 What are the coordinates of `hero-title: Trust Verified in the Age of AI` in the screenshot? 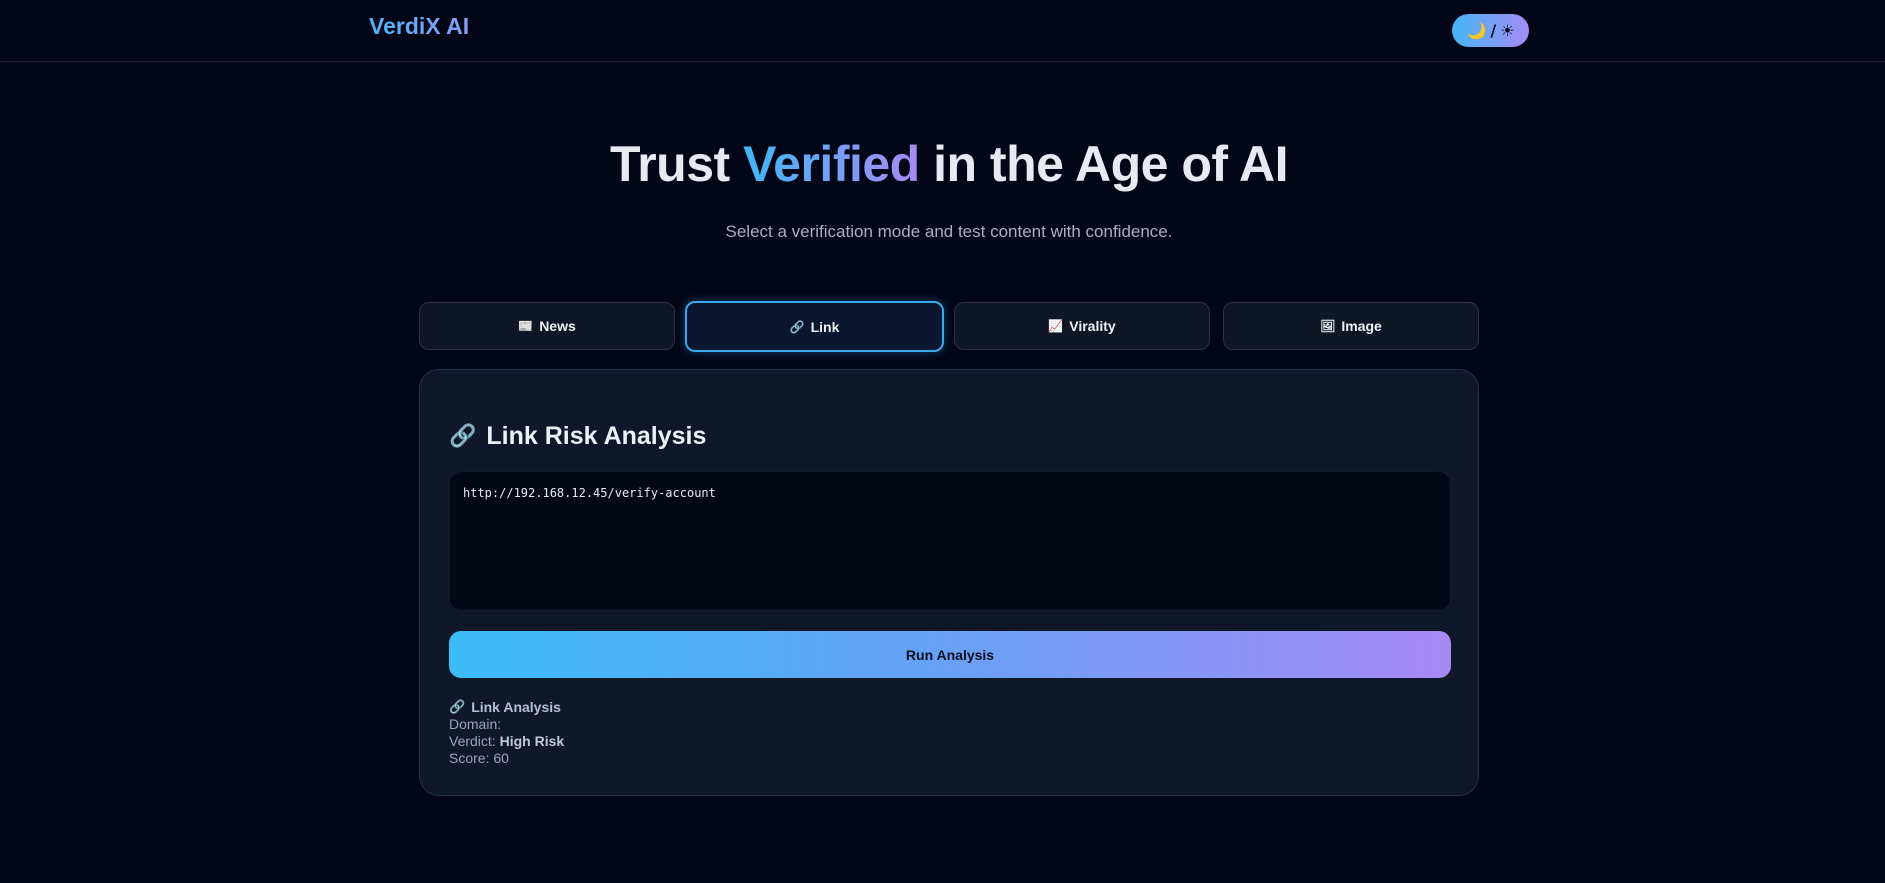 It's located at (942, 164).